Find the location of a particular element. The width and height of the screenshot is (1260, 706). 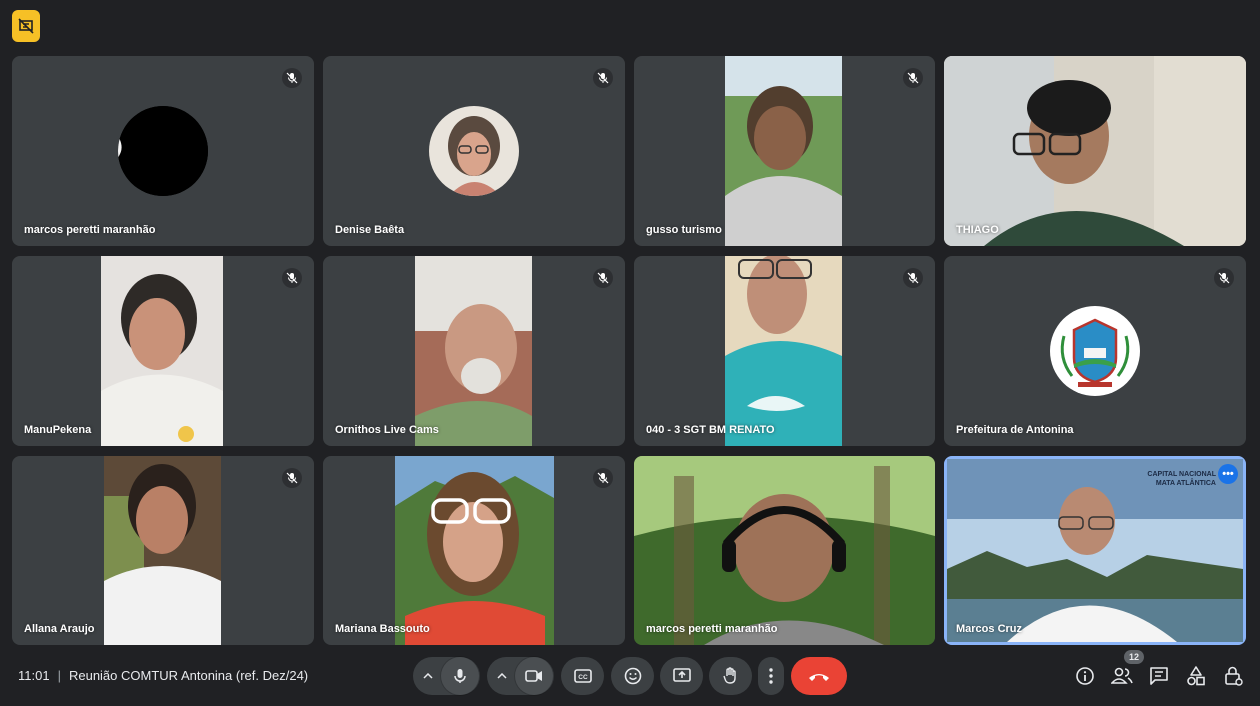

people-button is located at coordinates (1122, 676).